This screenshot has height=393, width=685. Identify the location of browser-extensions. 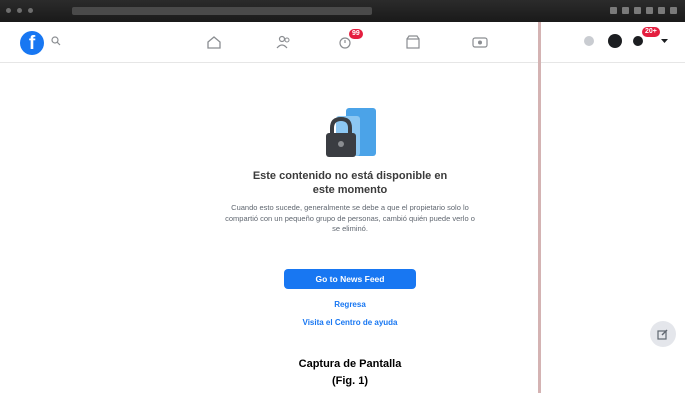
(643, 10).